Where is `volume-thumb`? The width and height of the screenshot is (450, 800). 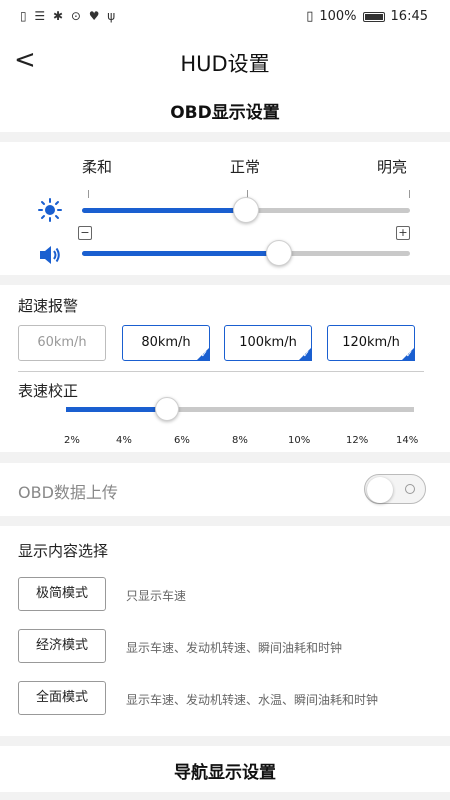 volume-thumb is located at coordinates (279, 253).